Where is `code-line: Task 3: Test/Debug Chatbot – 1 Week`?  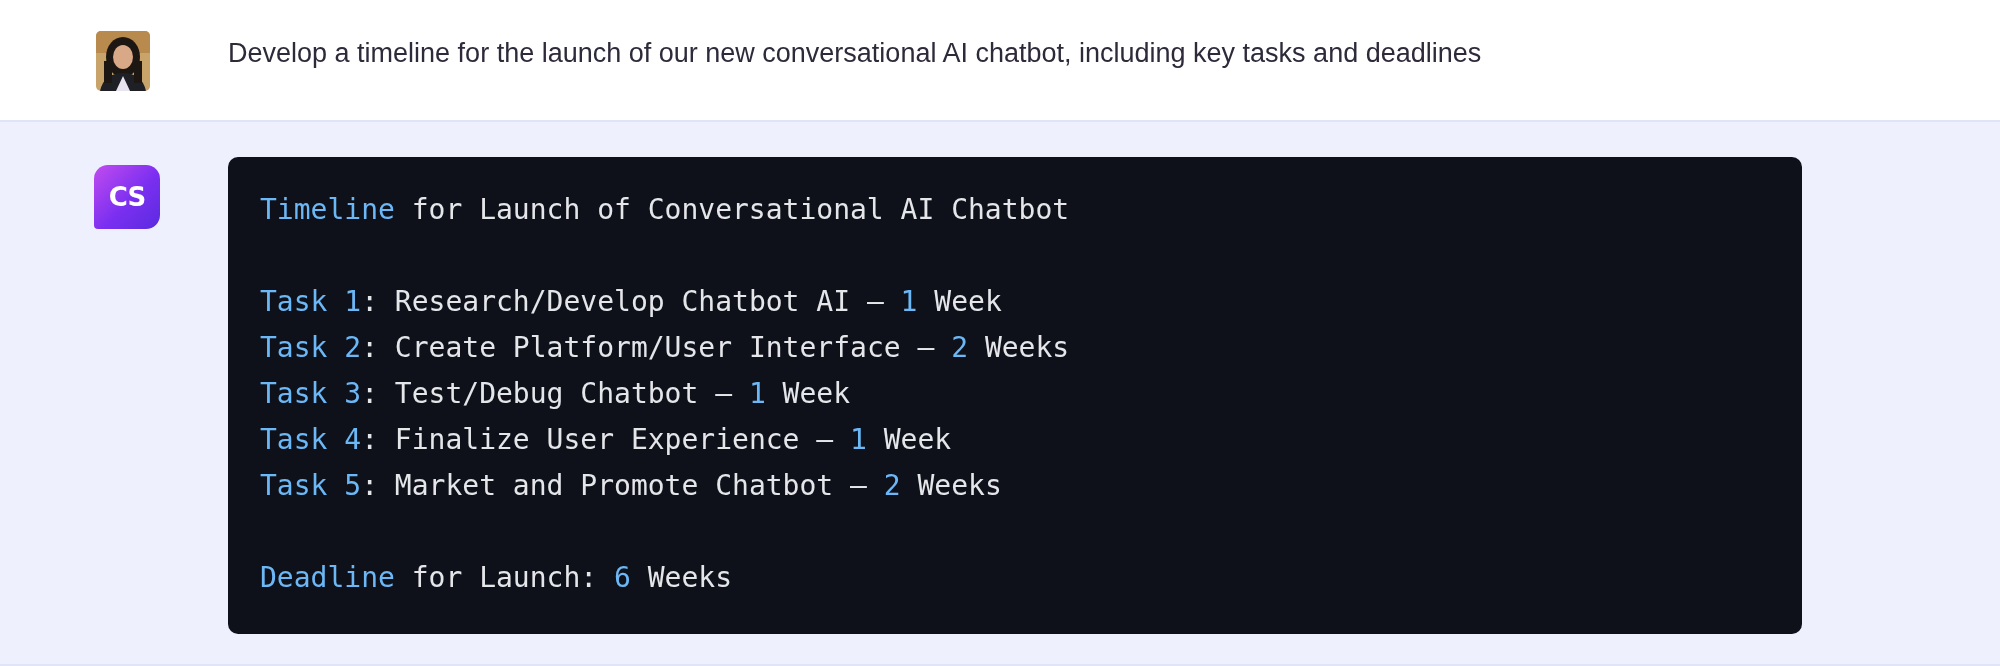 code-line: Task 3: Test/Debug Chatbot – 1 Week is located at coordinates (555, 394).